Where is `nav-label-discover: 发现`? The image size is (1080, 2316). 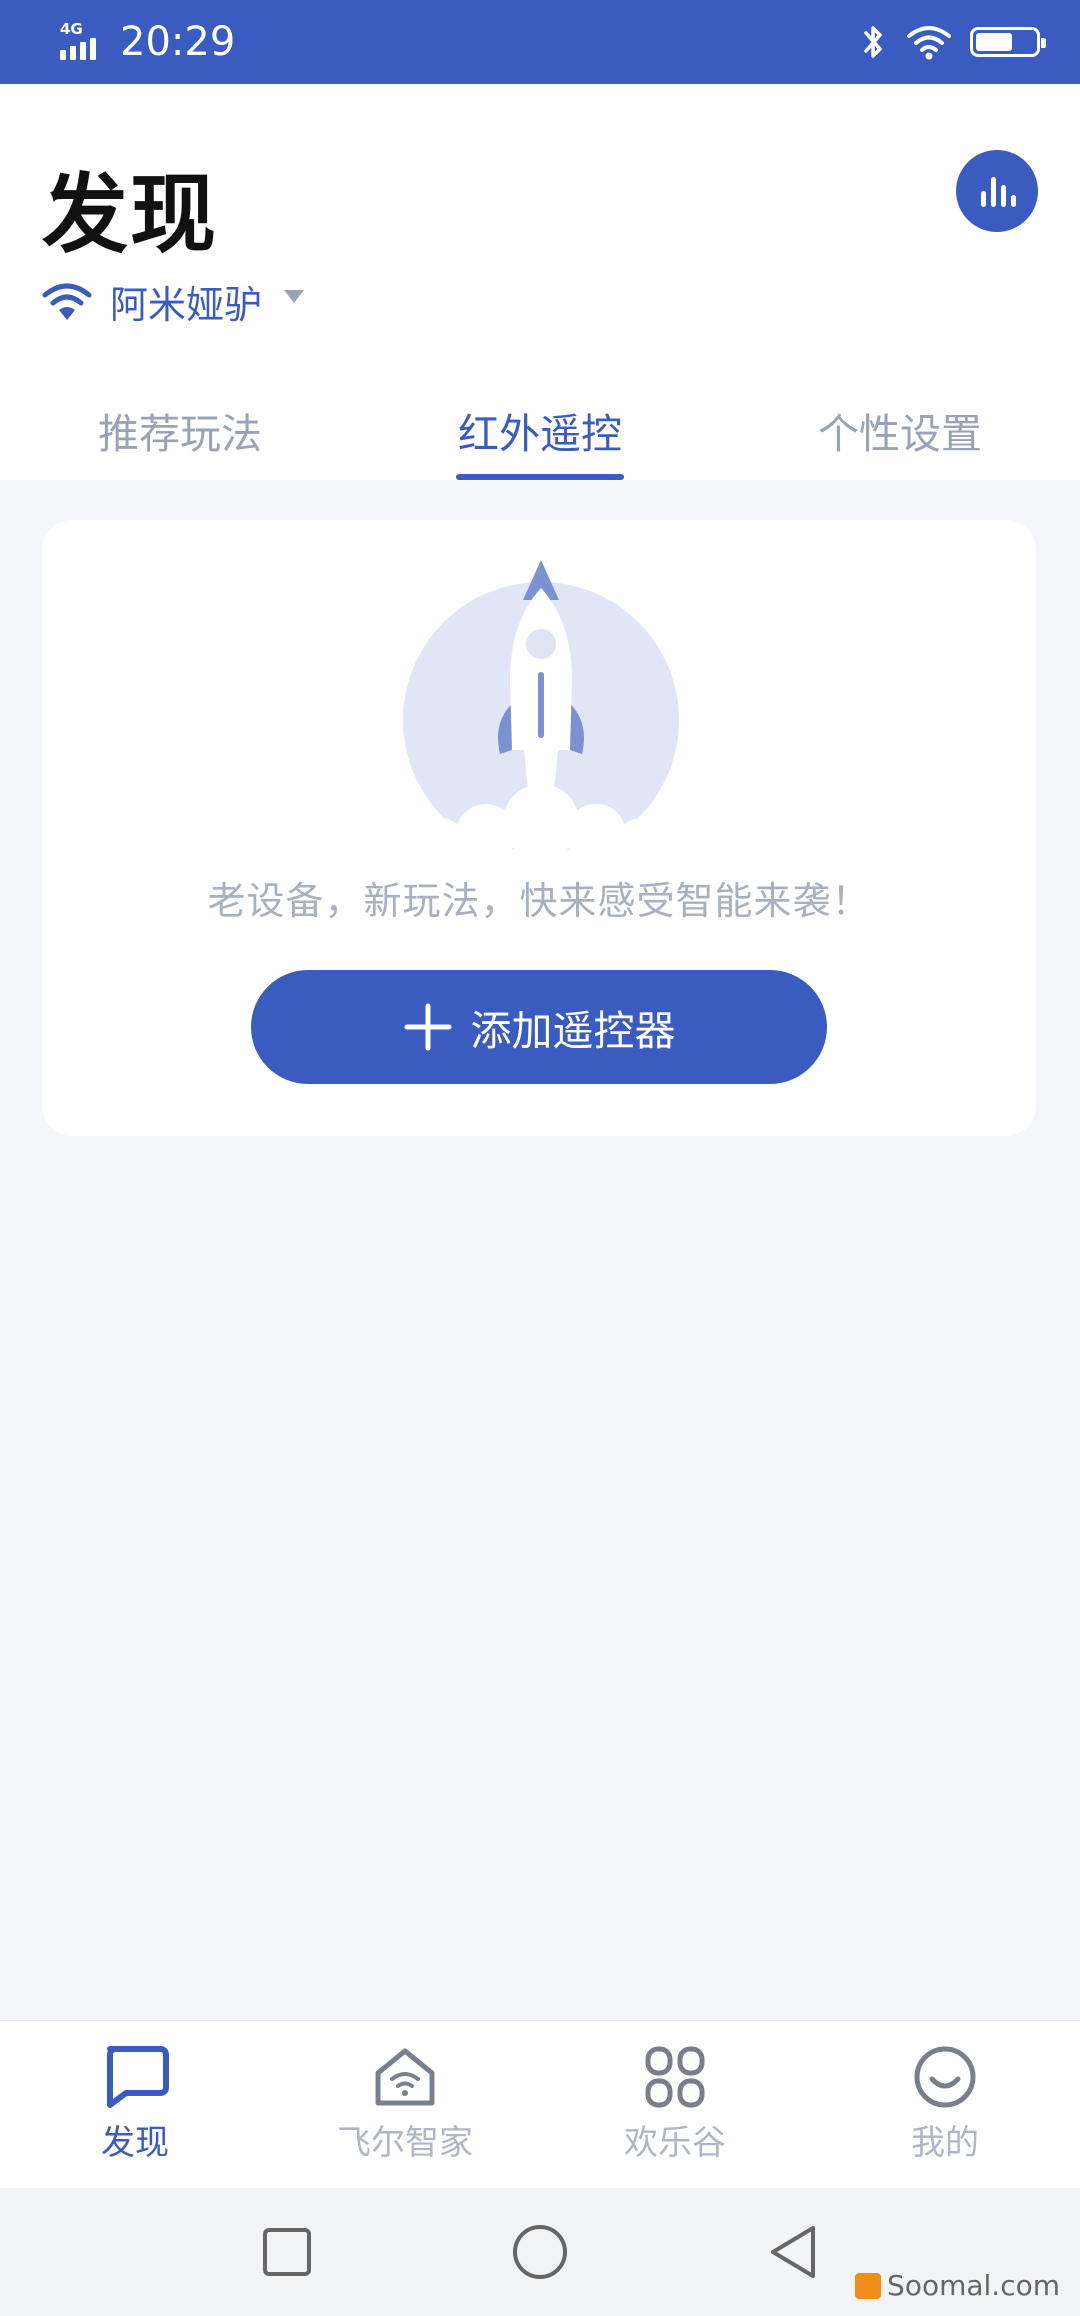
nav-label-discover: 发现 is located at coordinates (135, 2143).